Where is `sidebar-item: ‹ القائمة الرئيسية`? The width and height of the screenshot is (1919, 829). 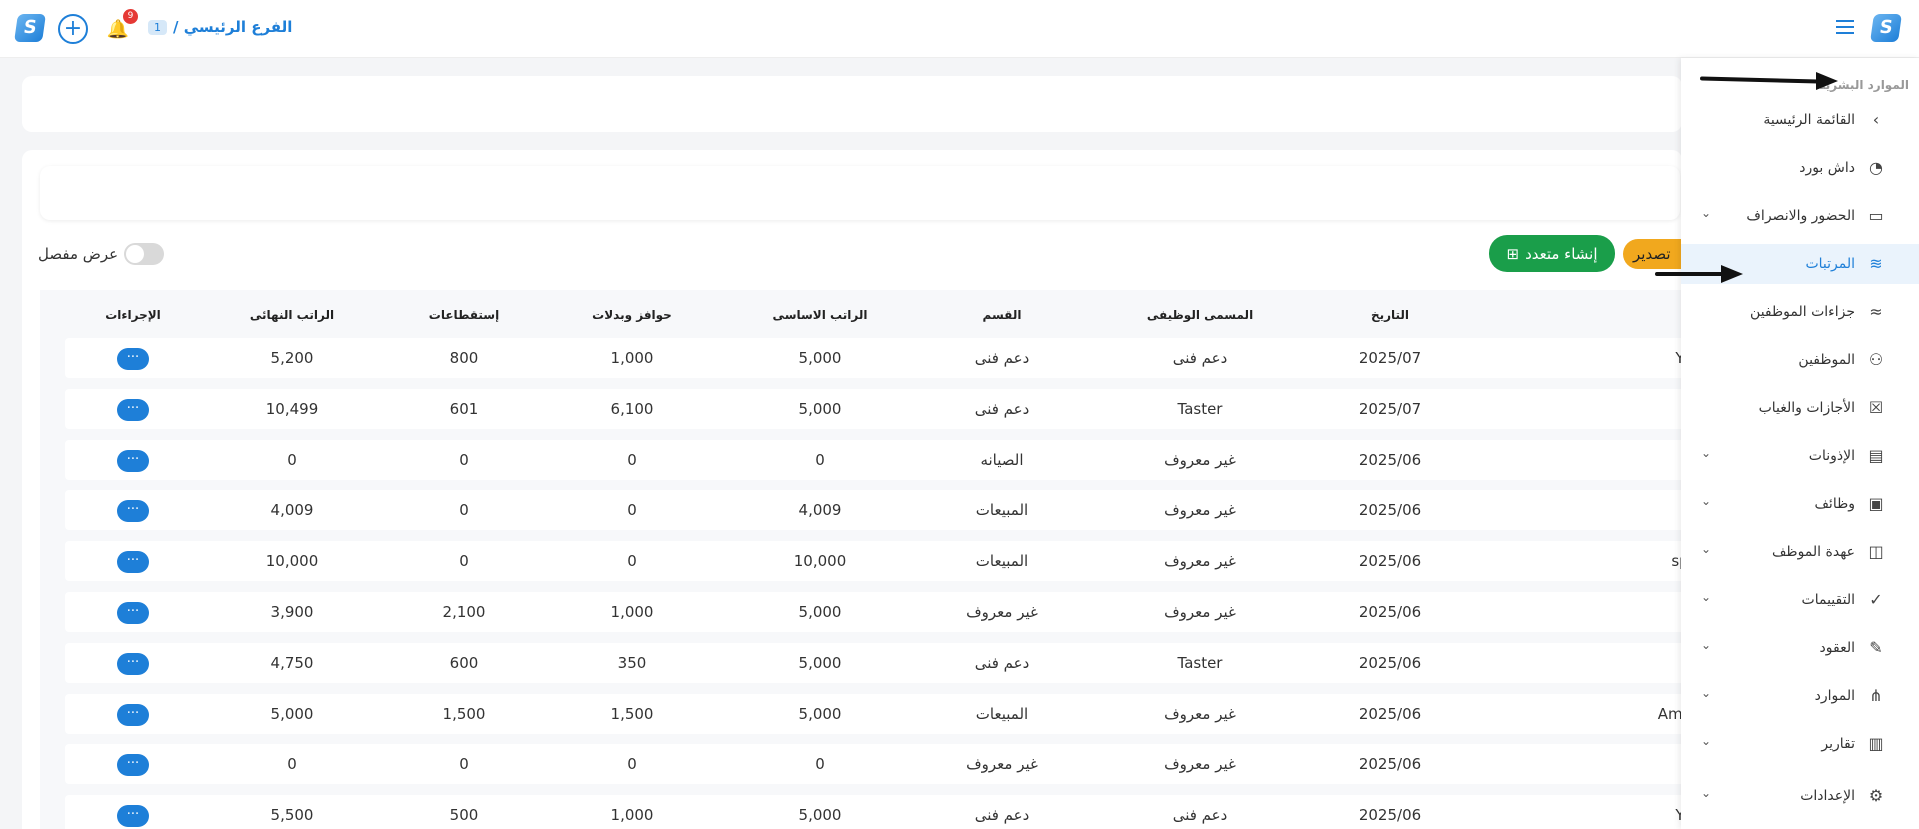
sidebar-item: ‹ القائمة الرئيسية is located at coordinates (1800, 120).